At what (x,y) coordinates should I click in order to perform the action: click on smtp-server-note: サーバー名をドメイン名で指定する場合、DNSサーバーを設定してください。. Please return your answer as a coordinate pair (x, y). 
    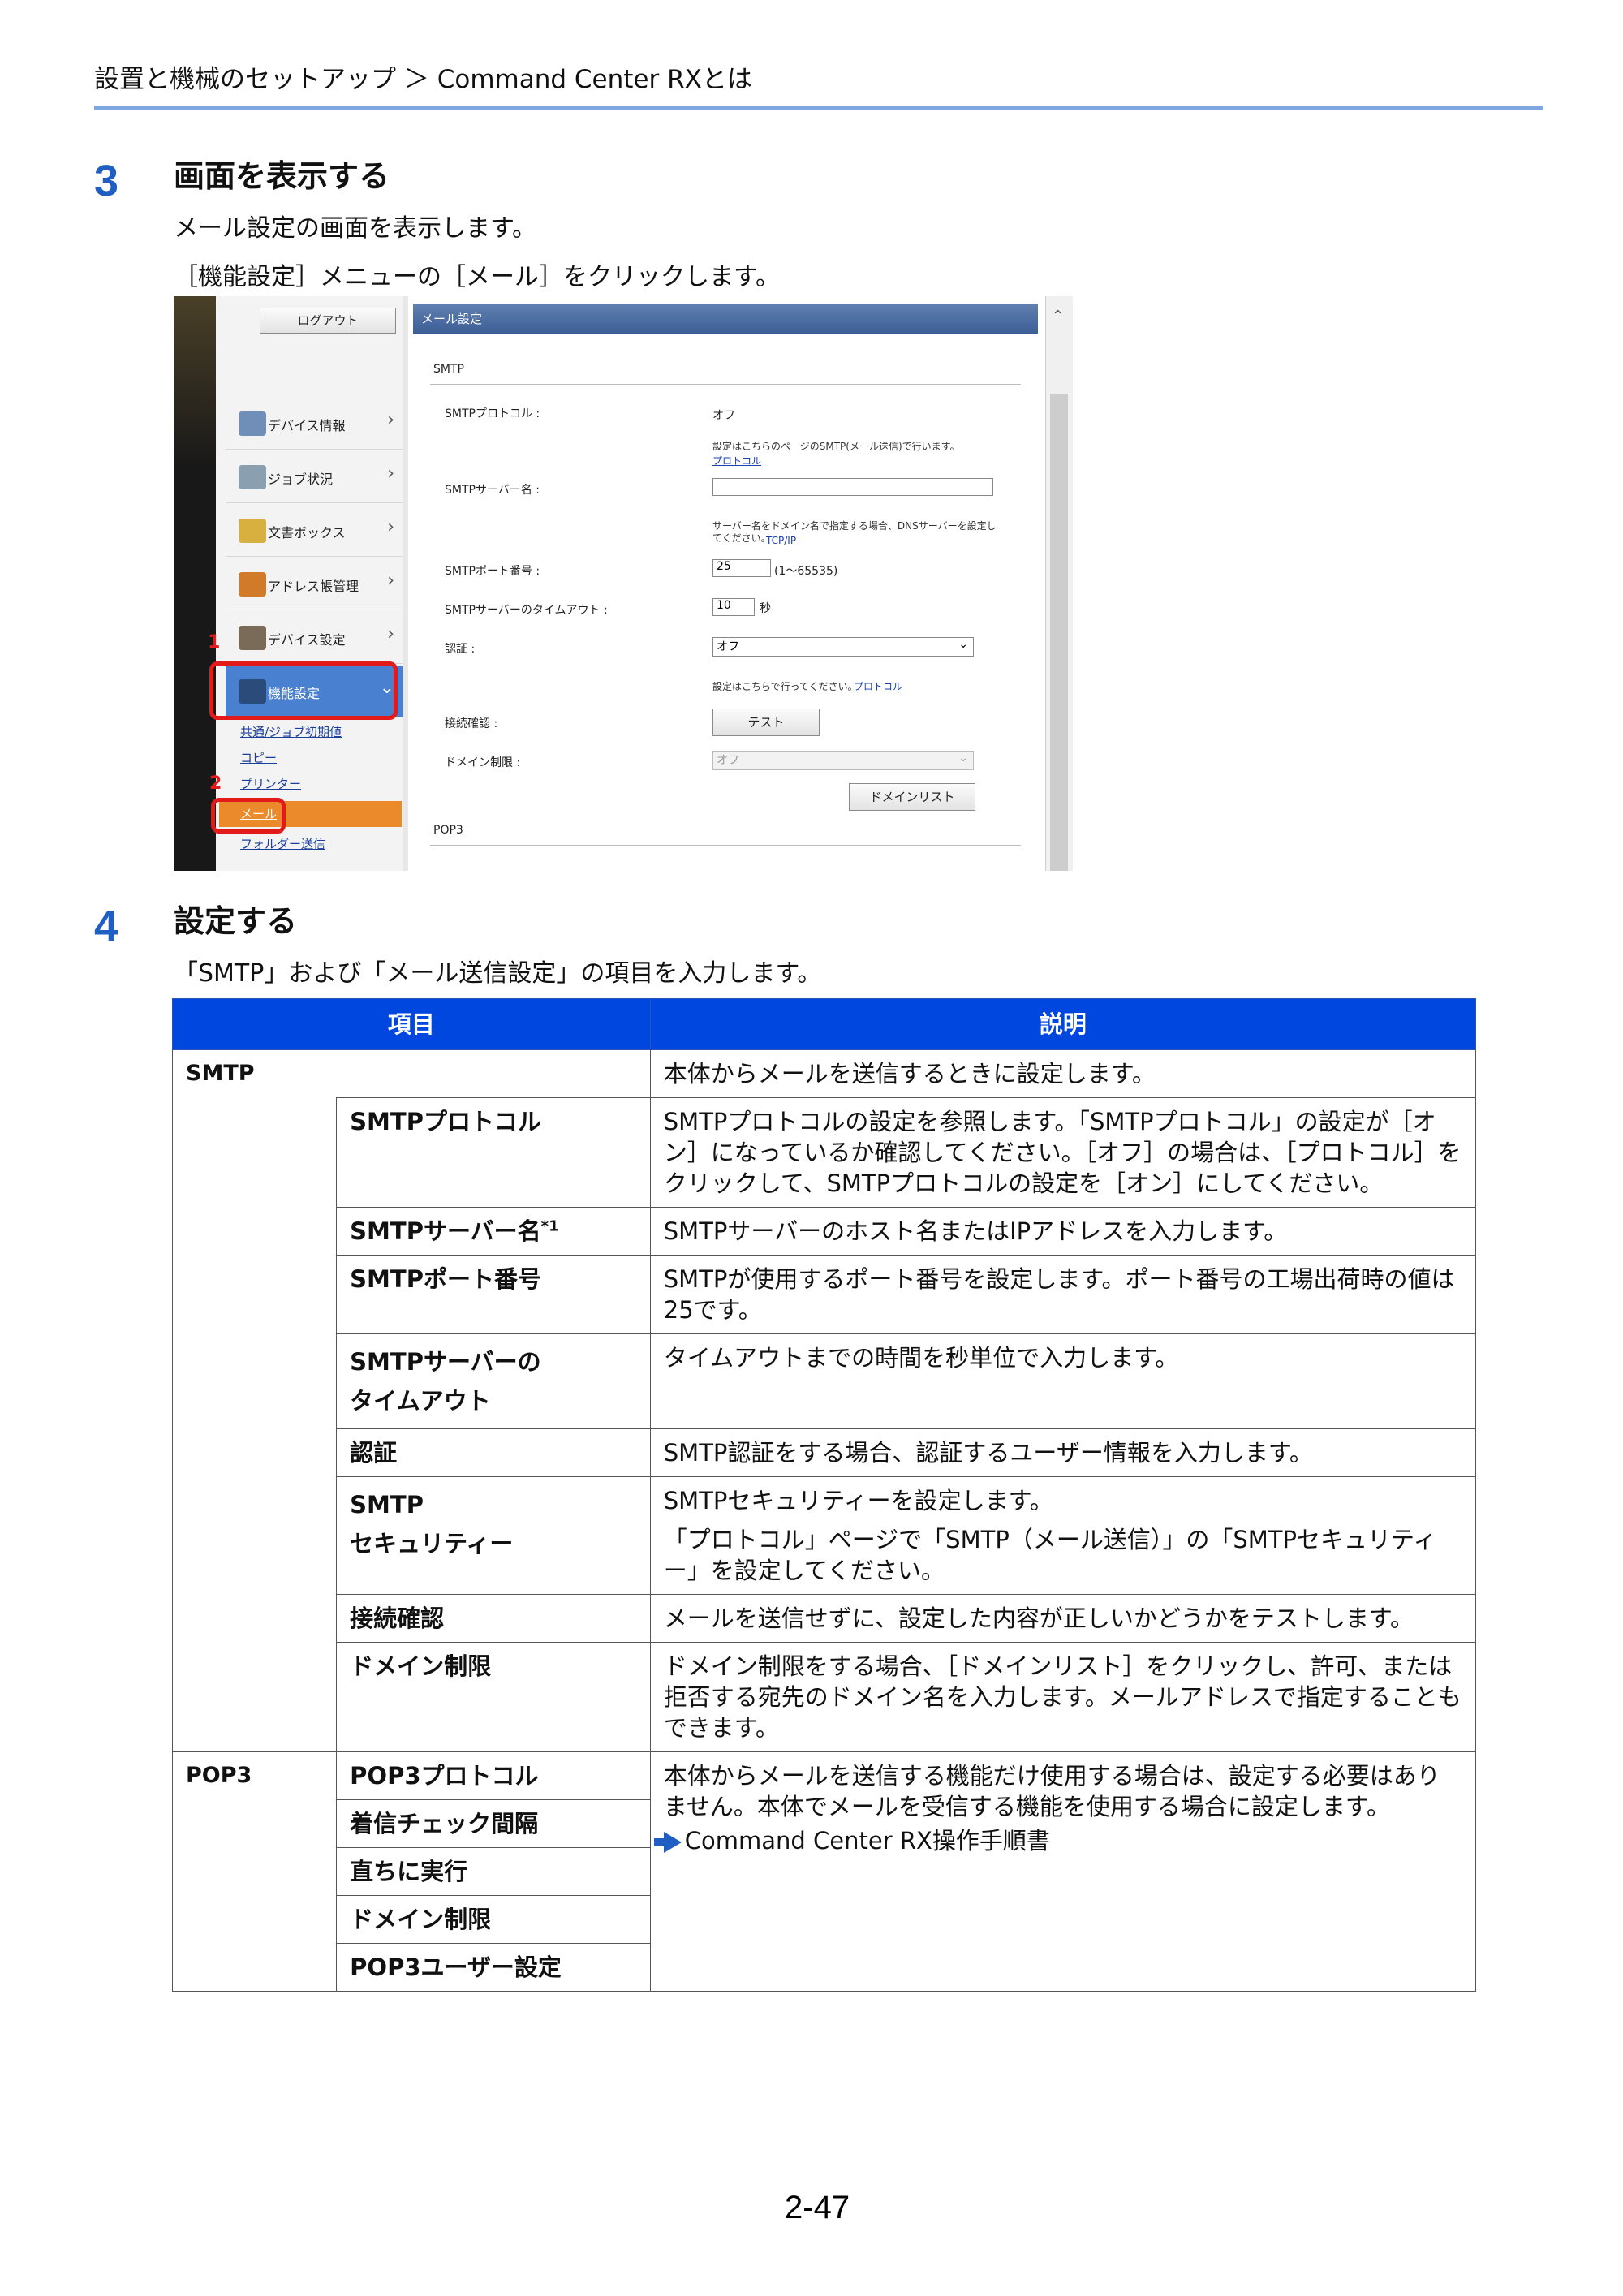
    Looking at the image, I should click on (854, 532).